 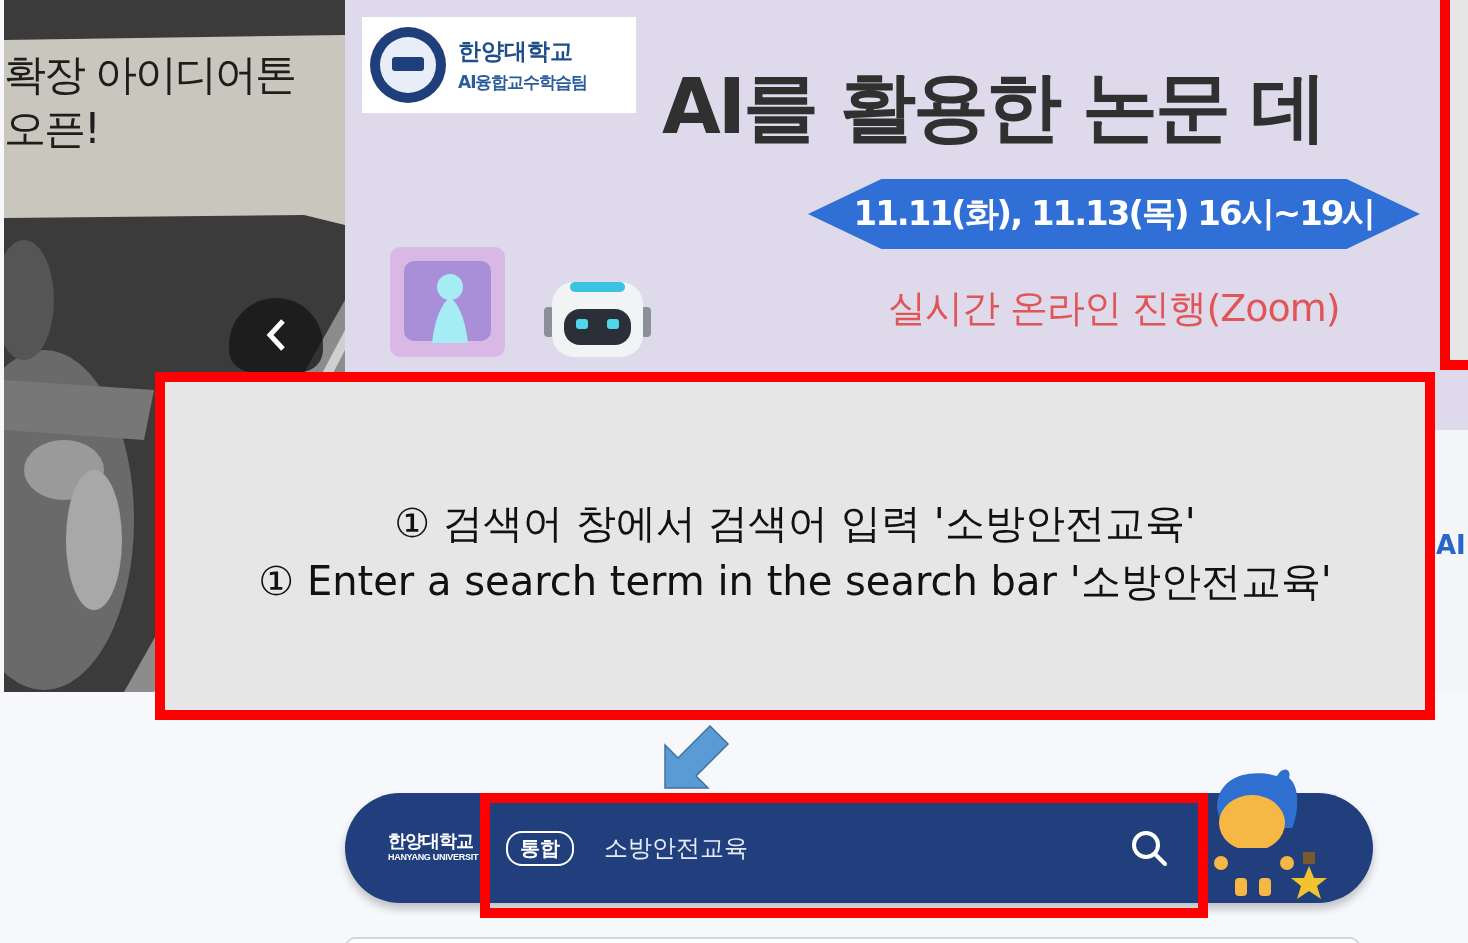 What do you see at coordinates (523, 82) in the screenshot?
I see `team-name: AI융합교수학습팀` at bounding box center [523, 82].